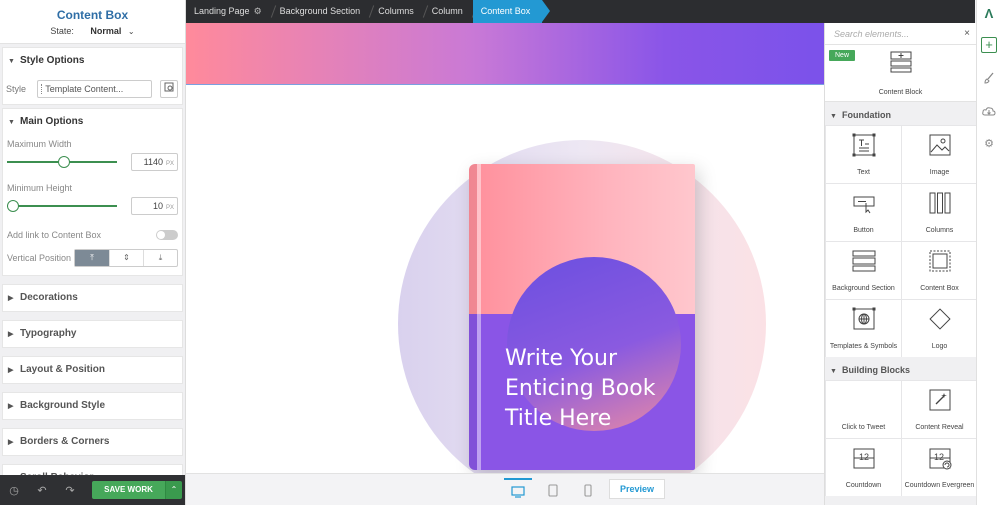  I want to click on element-tile-columns: Columns, so click(939, 212).